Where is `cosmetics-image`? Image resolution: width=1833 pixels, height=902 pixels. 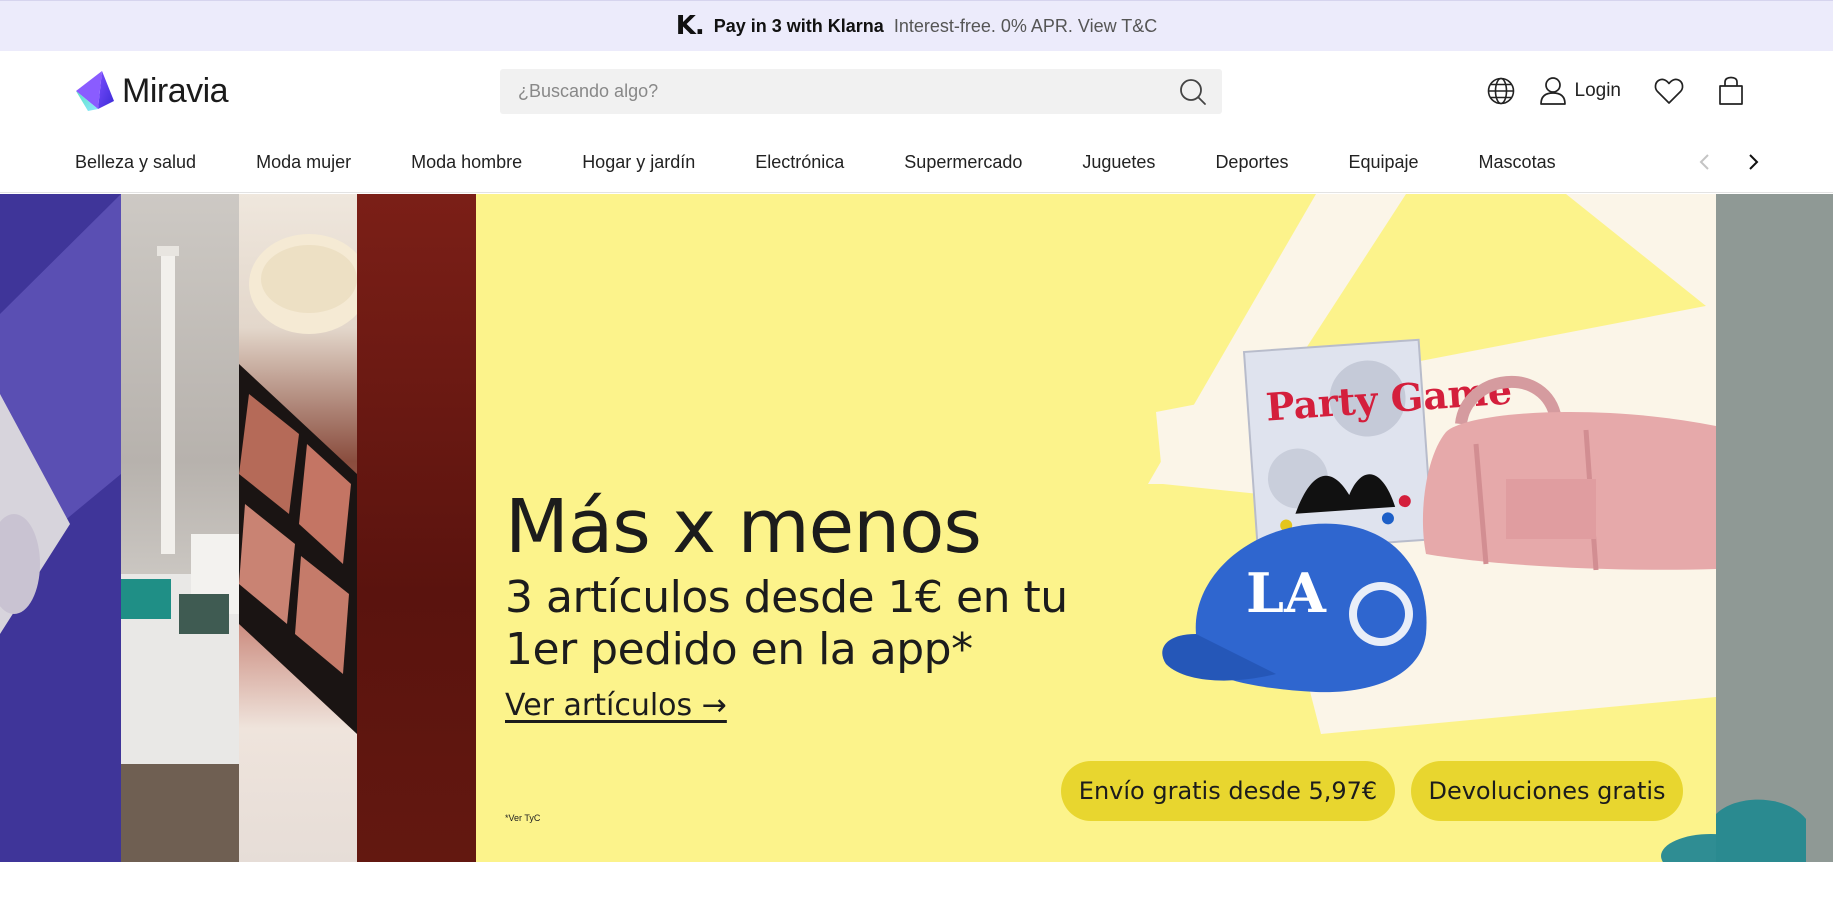
cosmetics-image is located at coordinates (298, 484).